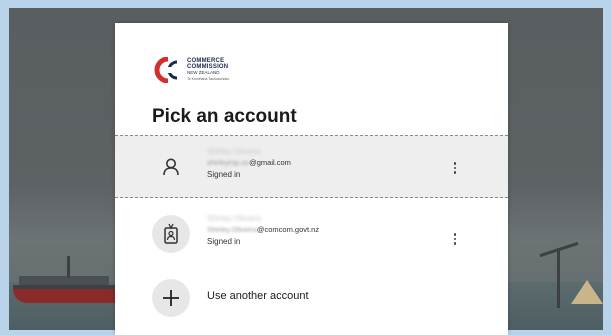 The width and height of the screenshot is (611, 335). What do you see at coordinates (249, 162) in the screenshot?
I see `account-email: shirleymp.oz@gmail.com` at bounding box center [249, 162].